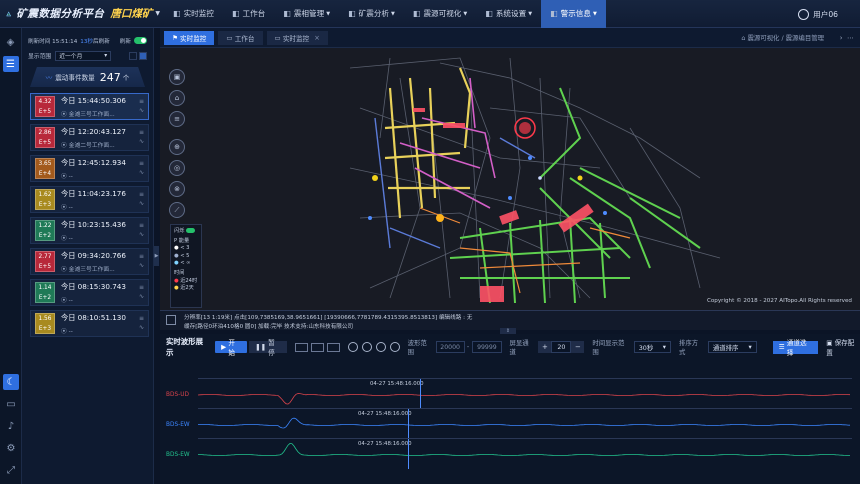 This screenshot has height=484, width=860. I want to click on more-icon: › ⋯, so click(847, 38).